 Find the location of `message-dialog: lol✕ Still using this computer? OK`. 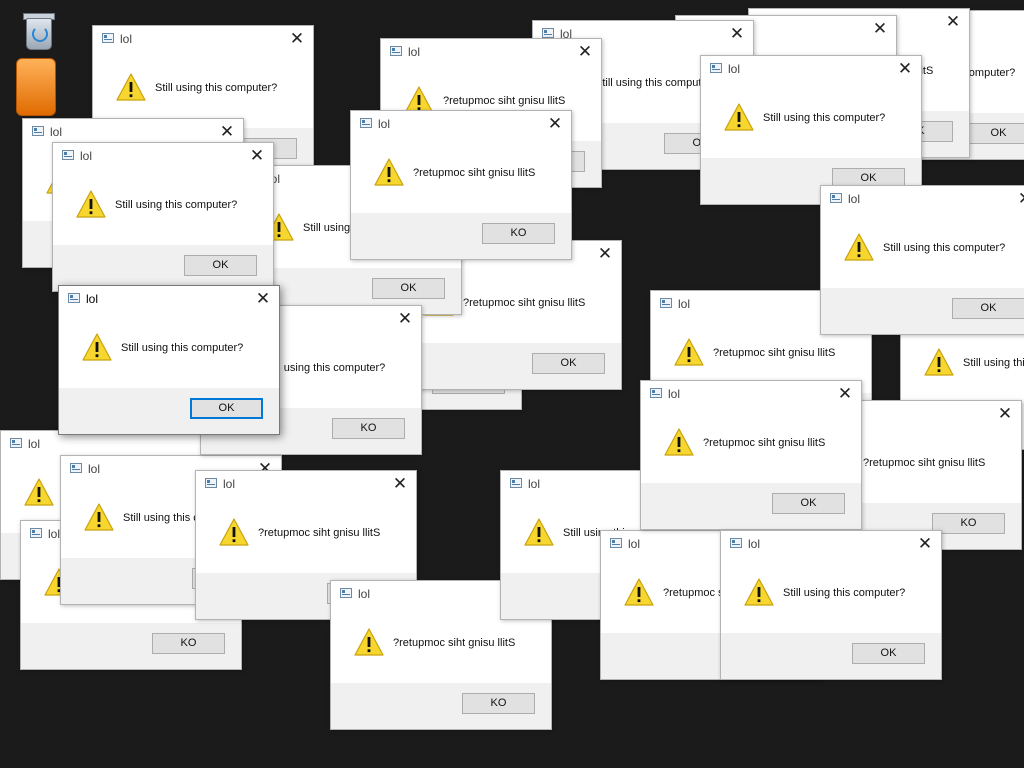

message-dialog: lol✕ Still using this computer? OK is located at coordinates (163, 217).